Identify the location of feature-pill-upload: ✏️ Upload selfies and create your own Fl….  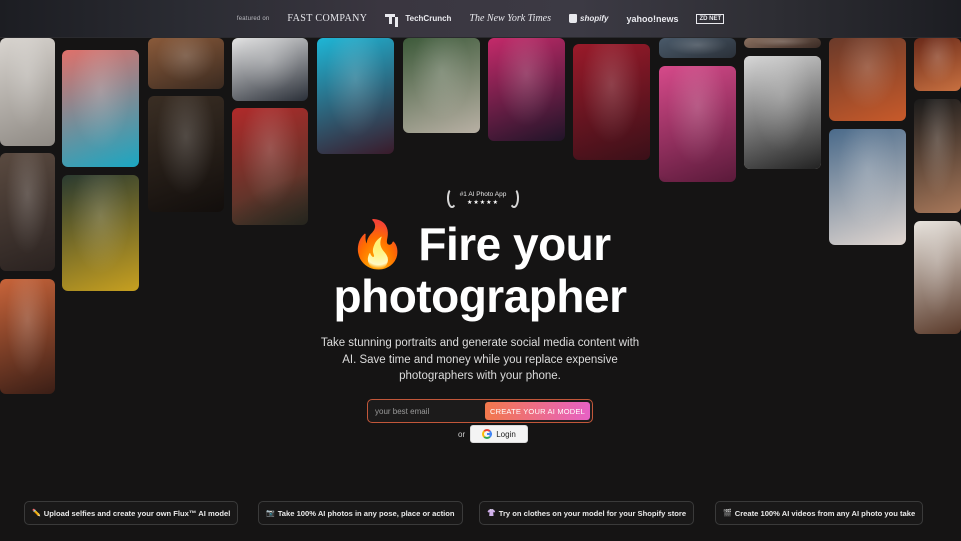
(131, 513).